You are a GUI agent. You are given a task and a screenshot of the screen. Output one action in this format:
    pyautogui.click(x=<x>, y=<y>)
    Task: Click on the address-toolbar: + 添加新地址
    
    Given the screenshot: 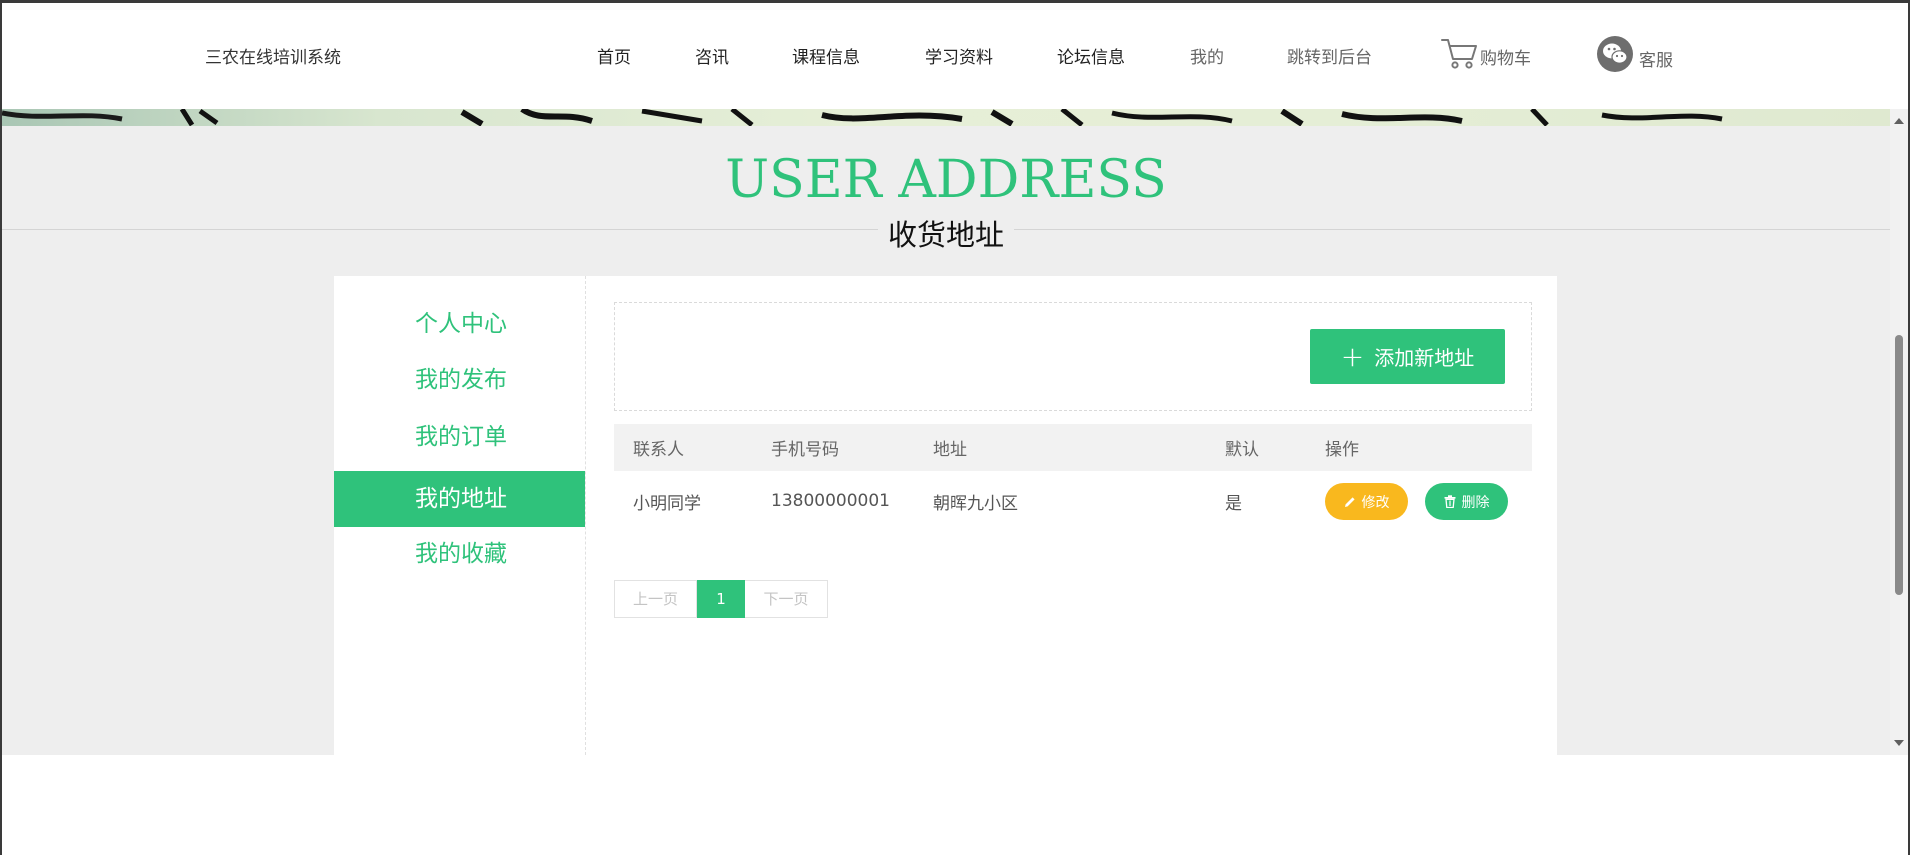 What is the action you would take?
    pyautogui.click(x=1073, y=356)
    